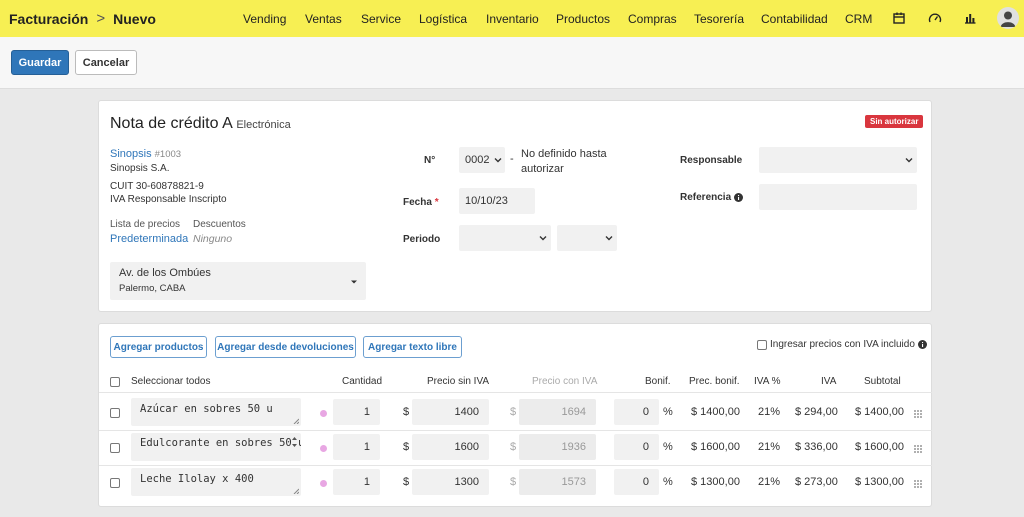  I want to click on reference-input, so click(838, 197).